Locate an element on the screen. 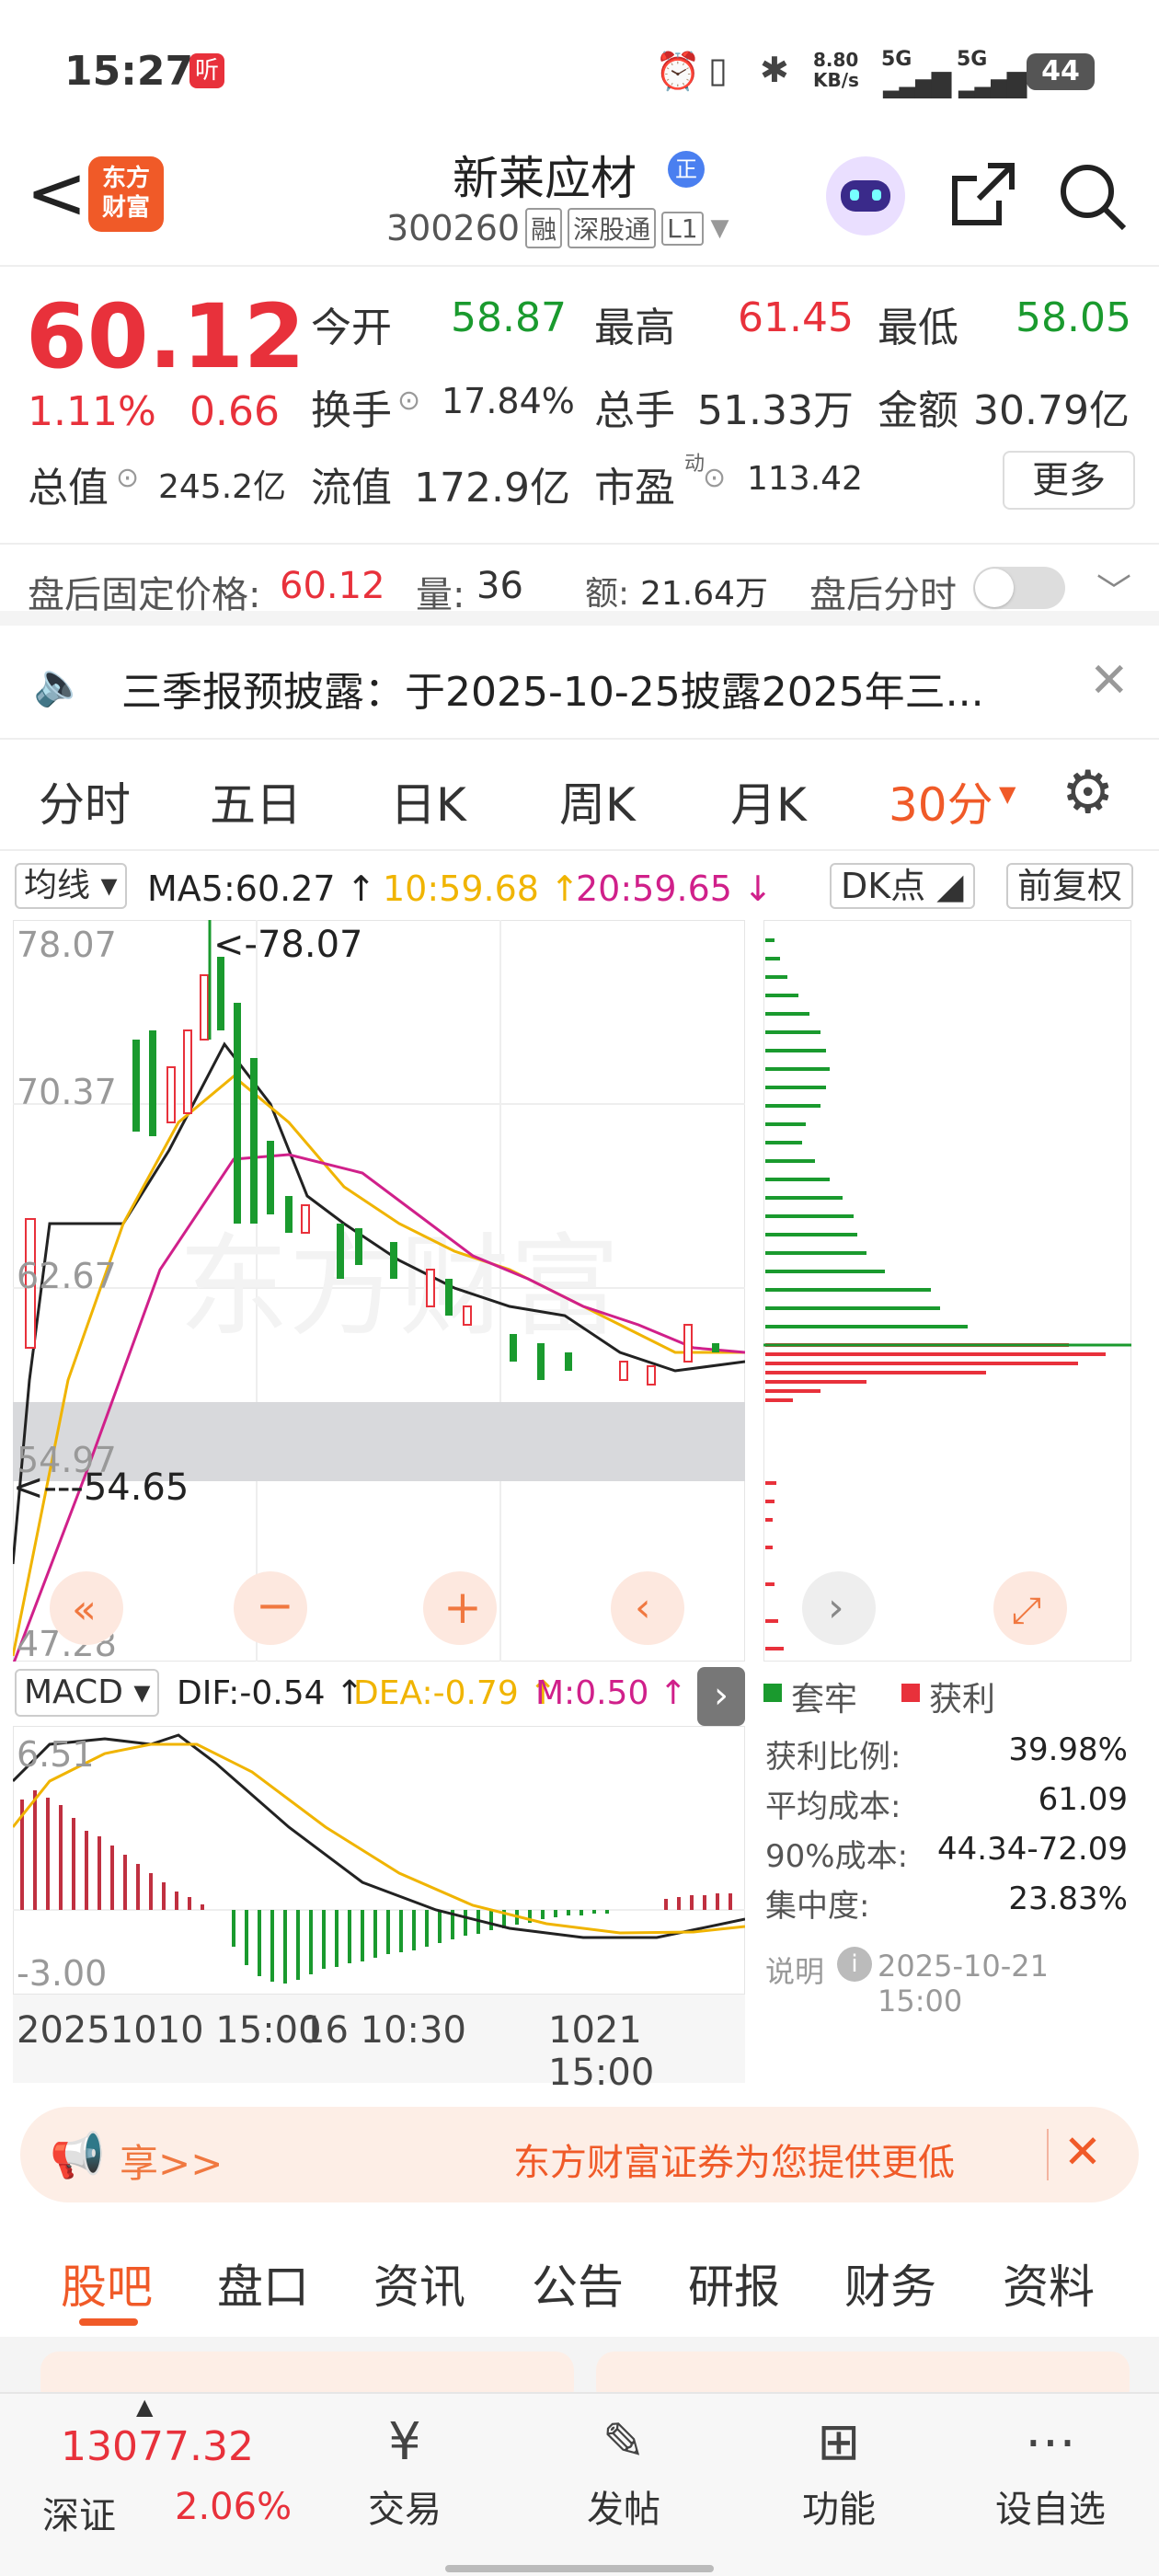  tab-pankou: 盘口 is located at coordinates (263, 2283).